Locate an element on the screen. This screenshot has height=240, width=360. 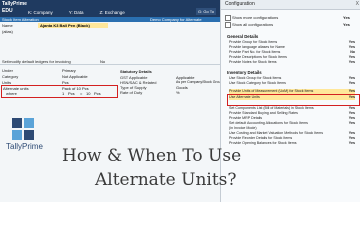
screen-title: Stock Item Alteration is located at coordinates (20, 19).